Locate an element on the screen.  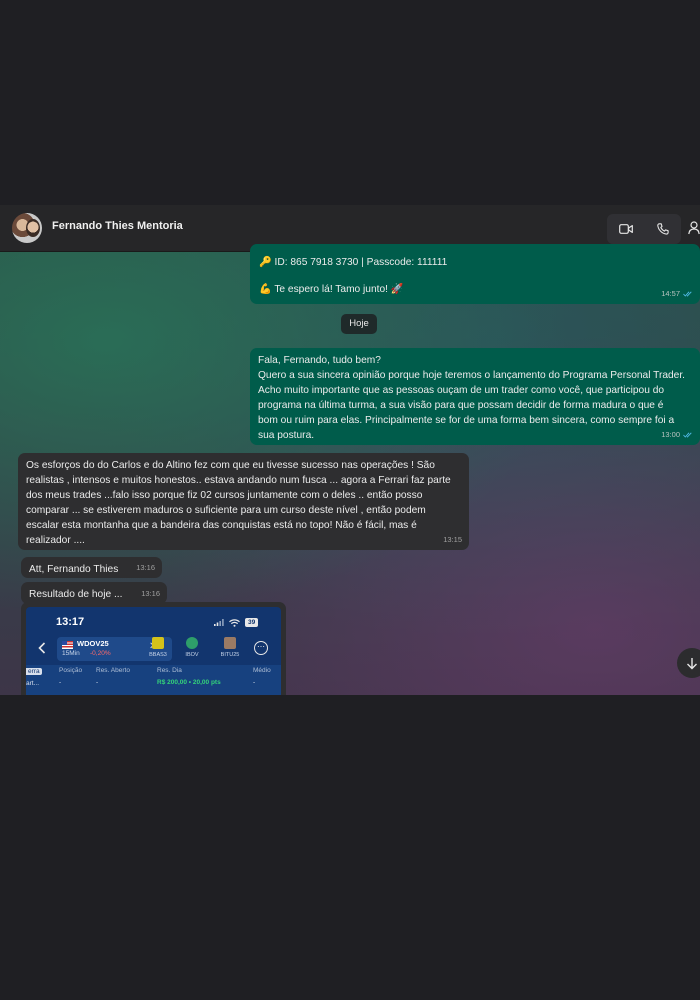
scroll-to-bottom-button is located at coordinates (688, 663).